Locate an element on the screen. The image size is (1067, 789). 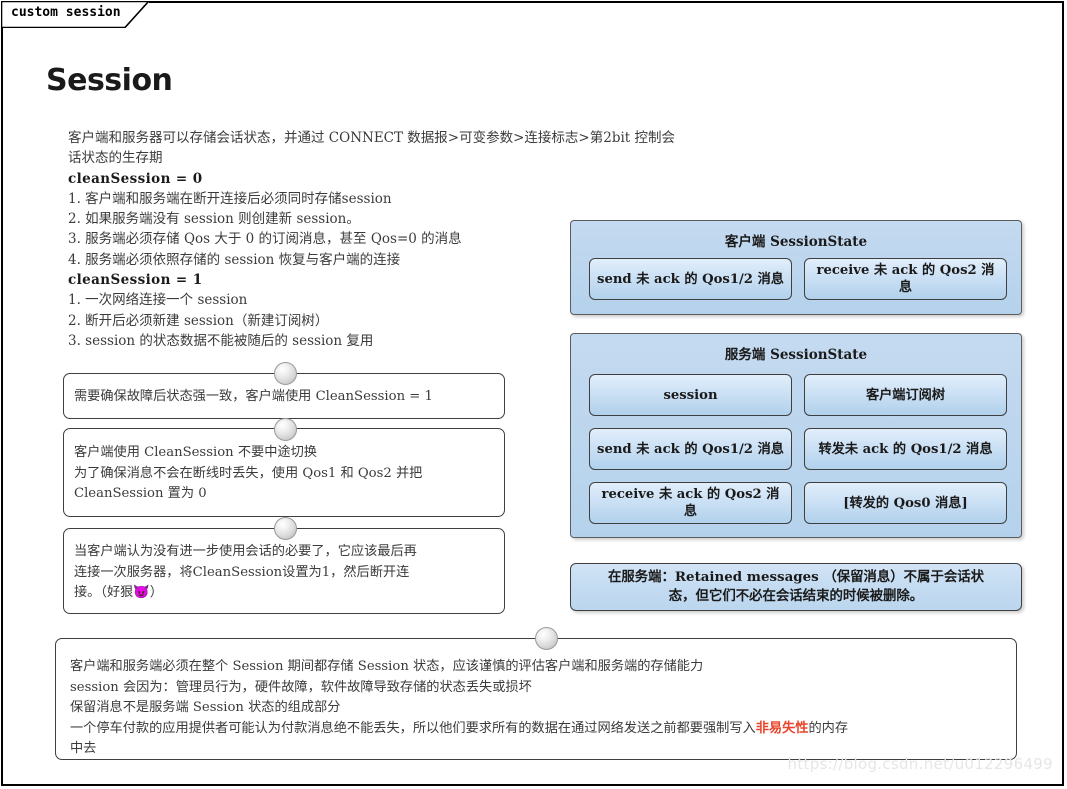
server-cell-client-subscription-tree: 客户端订阅树 is located at coordinates (905, 395).